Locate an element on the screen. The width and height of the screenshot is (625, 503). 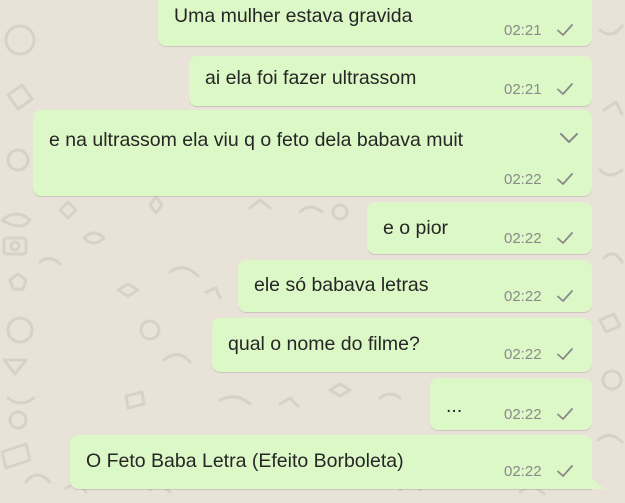
message-text: O Feto Baba Letra (Efeito Borboleta) is located at coordinates (245, 461).